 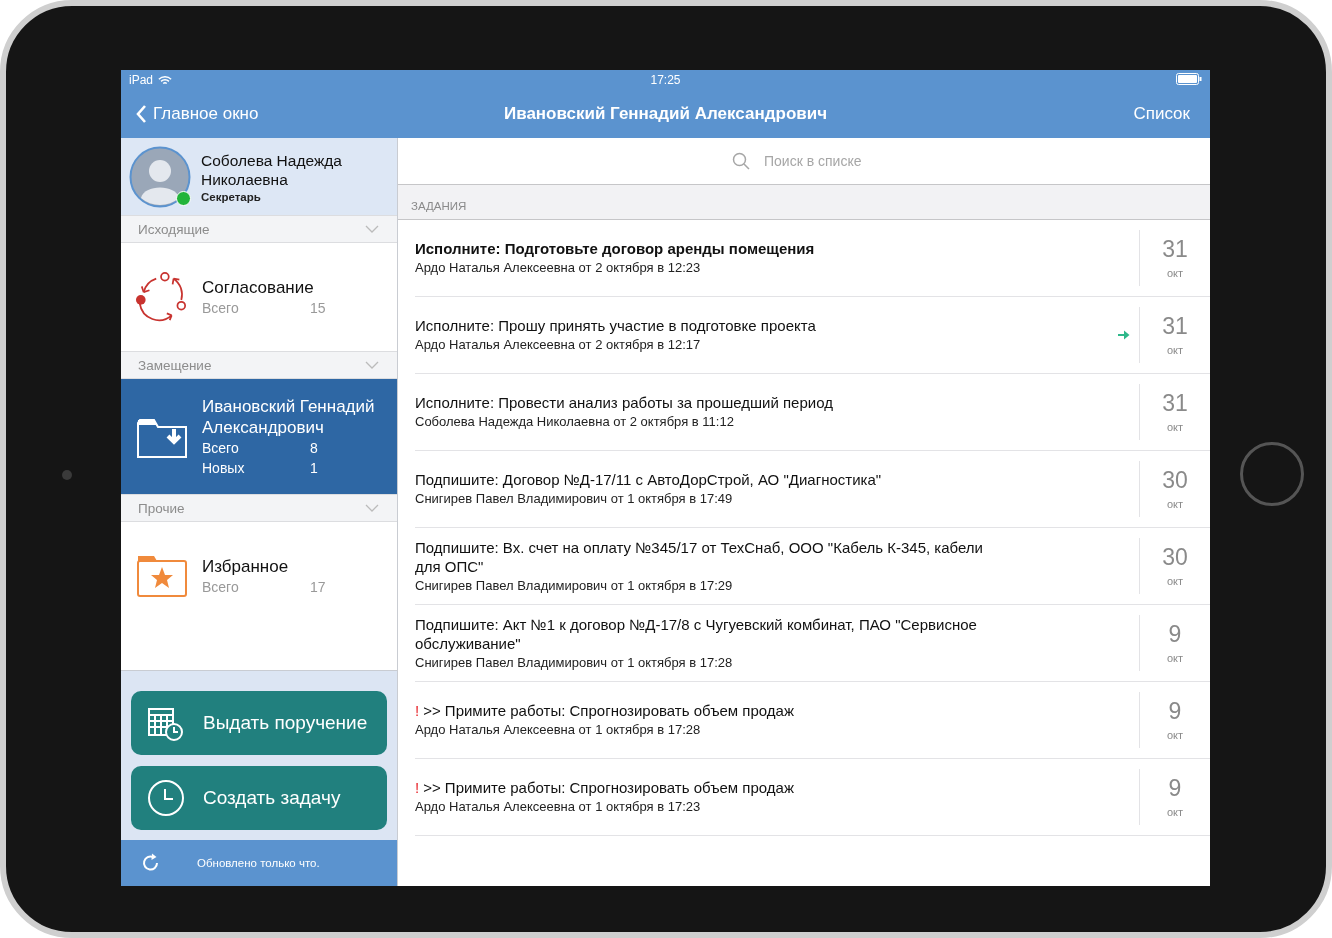 What do you see at coordinates (819, 161) in the screenshot?
I see `search-field: Поиск в списке` at bounding box center [819, 161].